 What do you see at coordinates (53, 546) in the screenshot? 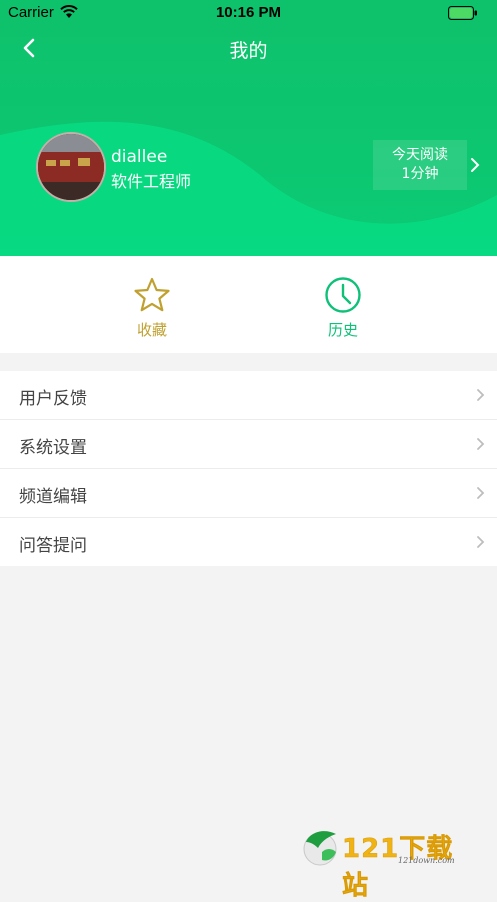
I see `menu-item-label: 问答提问` at bounding box center [53, 546].